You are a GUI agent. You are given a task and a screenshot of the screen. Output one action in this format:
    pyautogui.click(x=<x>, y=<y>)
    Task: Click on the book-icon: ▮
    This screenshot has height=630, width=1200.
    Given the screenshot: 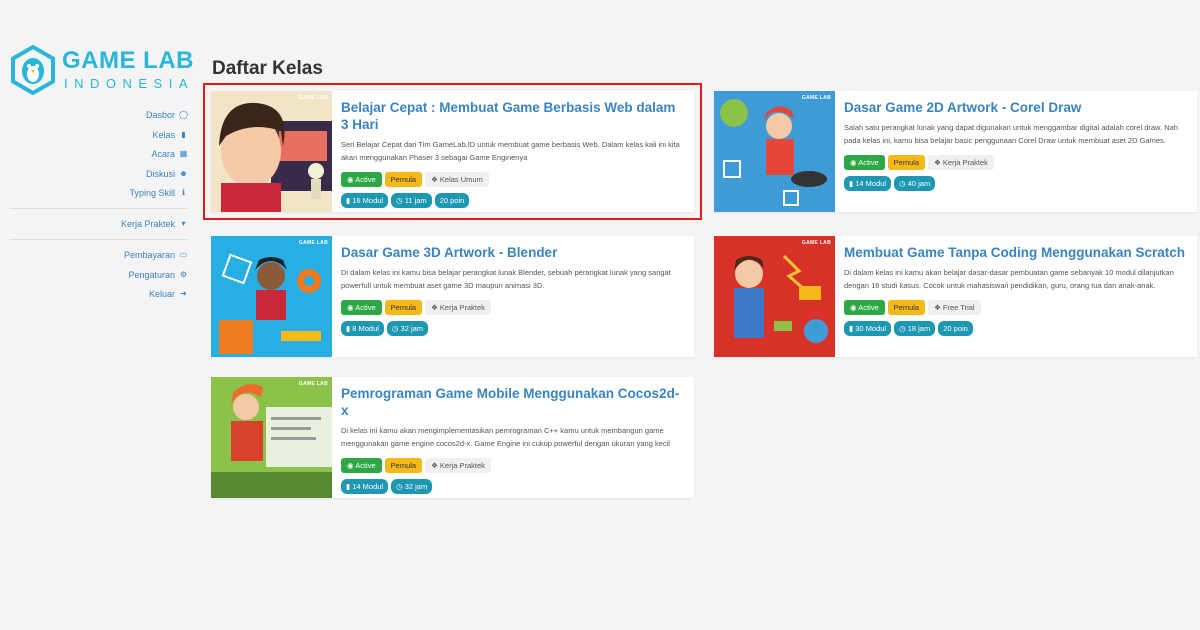 What is the action you would take?
    pyautogui.click(x=183, y=134)
    